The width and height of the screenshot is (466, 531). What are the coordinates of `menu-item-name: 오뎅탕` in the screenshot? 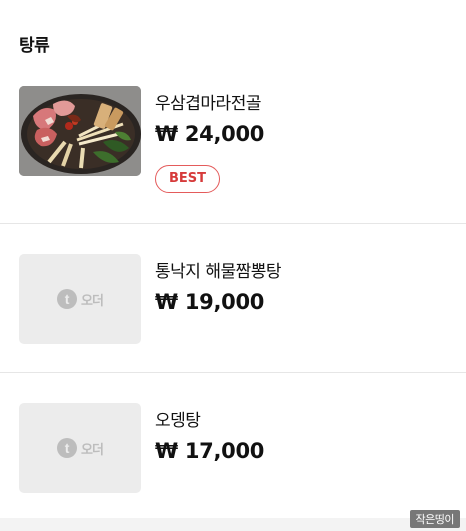 It's located at (178, 421).